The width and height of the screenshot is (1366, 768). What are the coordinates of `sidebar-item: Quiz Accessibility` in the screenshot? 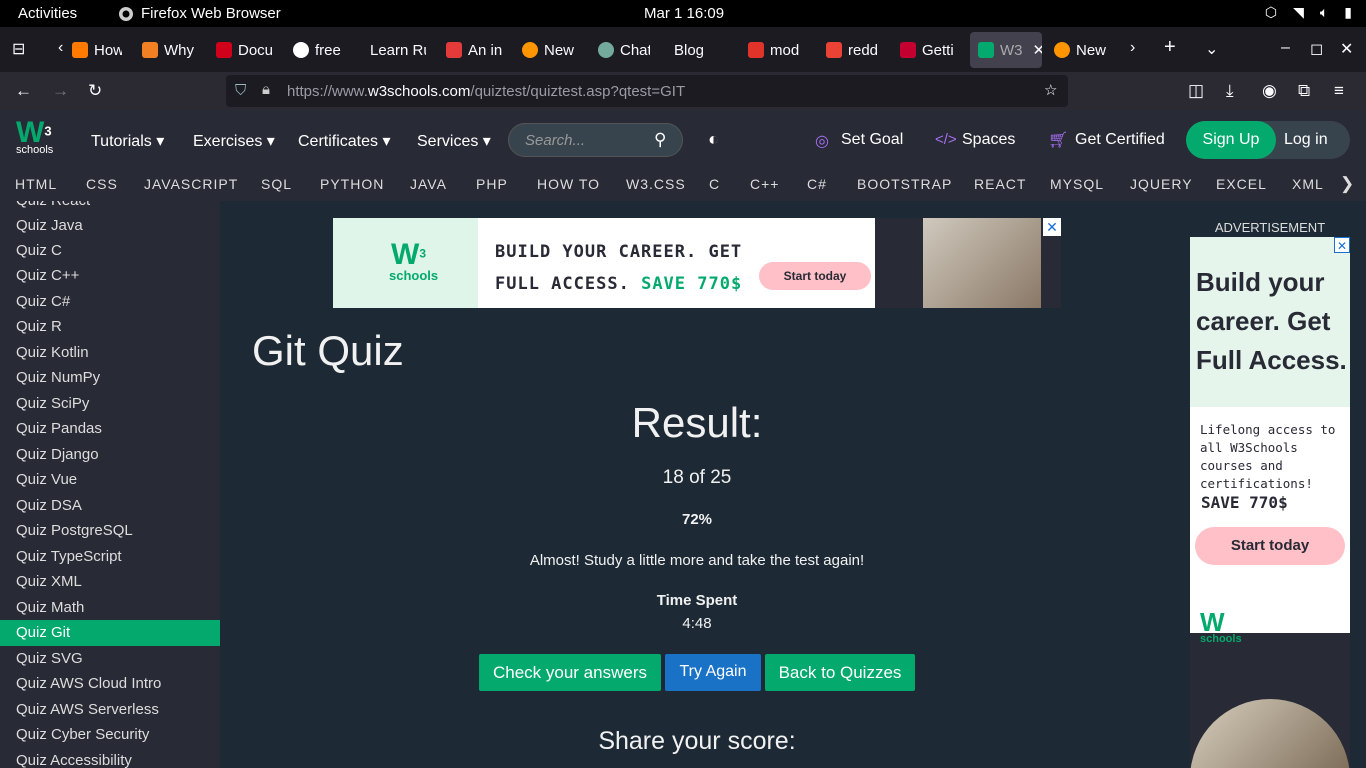 It's located at (110, 758).